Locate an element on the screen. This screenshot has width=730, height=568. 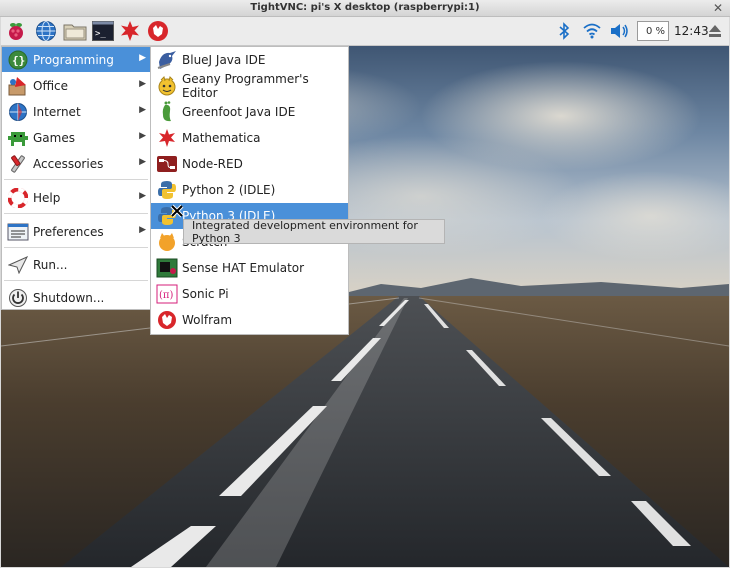
submenu-item-node-red: Node-RED is located at coordinates (249, 164).